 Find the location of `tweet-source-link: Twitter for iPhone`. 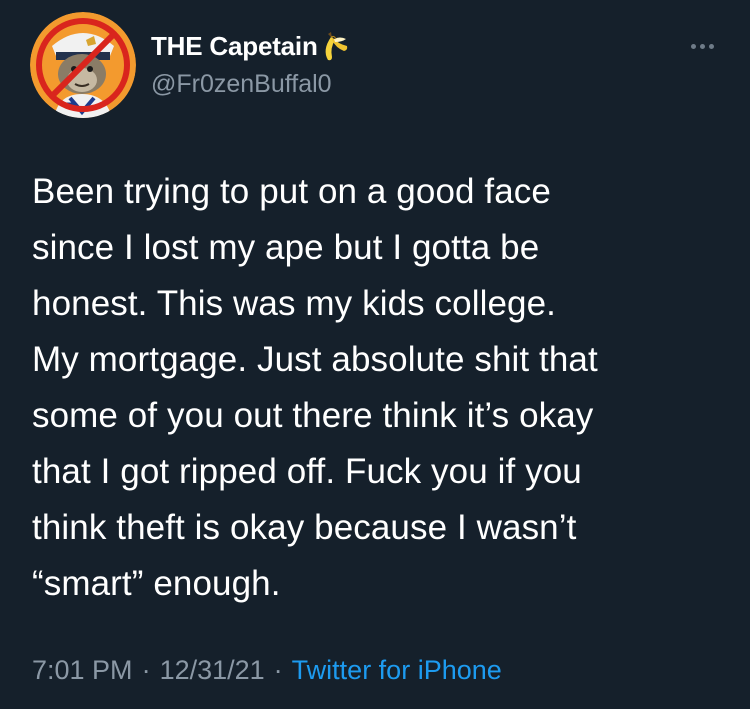

tweet-source-link: Twitter for iPhone is located at coordinates (397, 670).